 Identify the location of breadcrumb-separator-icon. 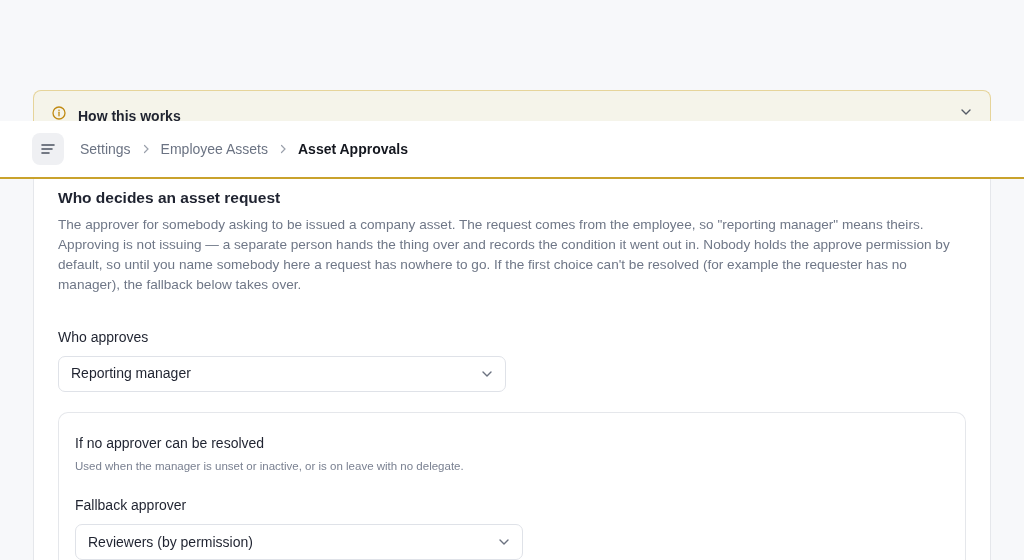
(283, 149).